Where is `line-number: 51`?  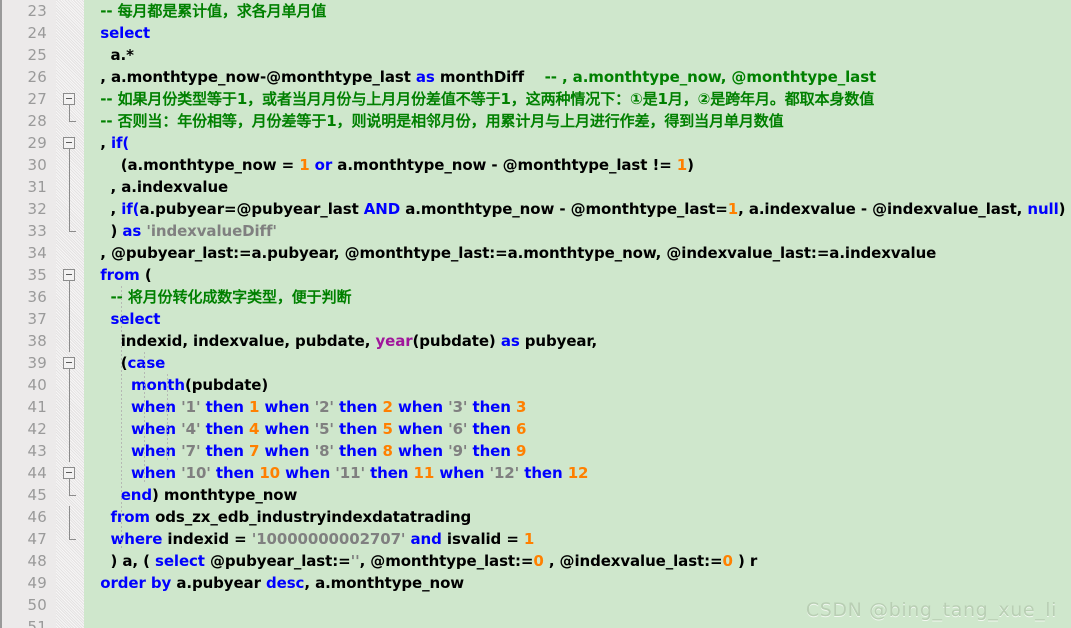 line-number: 51 is located at coordinates (37, 623).